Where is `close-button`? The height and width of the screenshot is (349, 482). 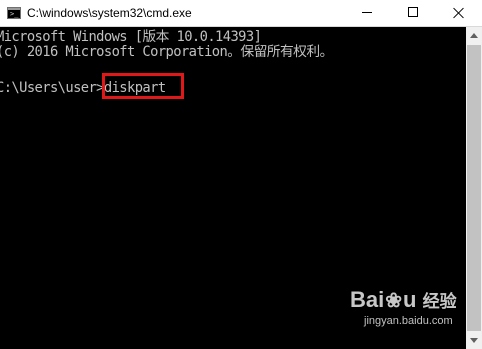 close-button is located at coordinates (459, 13).